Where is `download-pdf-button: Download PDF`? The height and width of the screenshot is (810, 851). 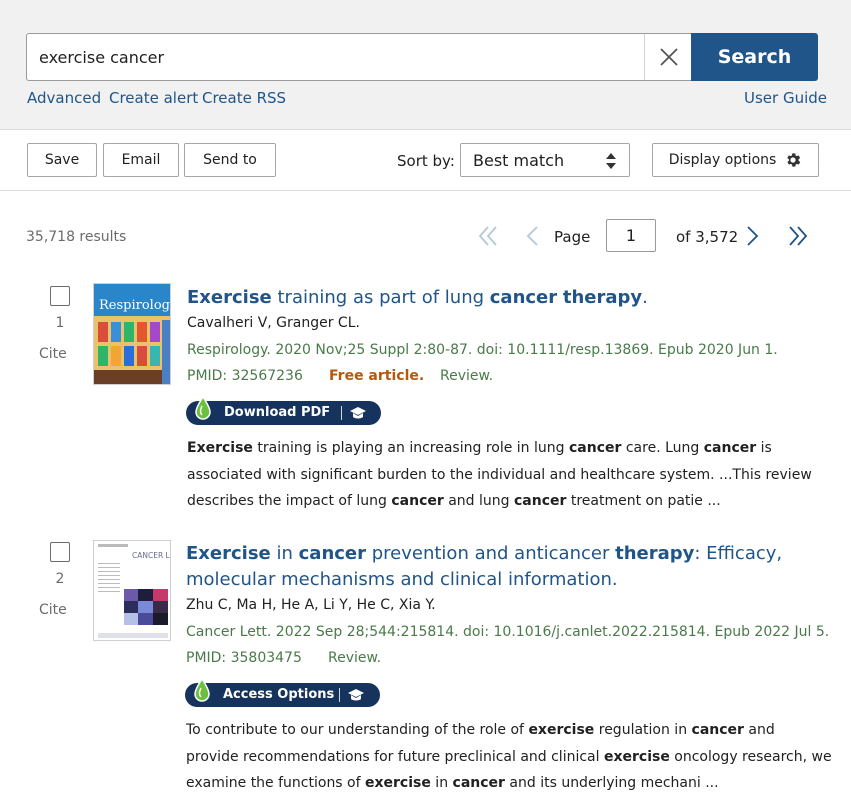
download-pdf-button: Download PDF is located at coordinates (283, 410).